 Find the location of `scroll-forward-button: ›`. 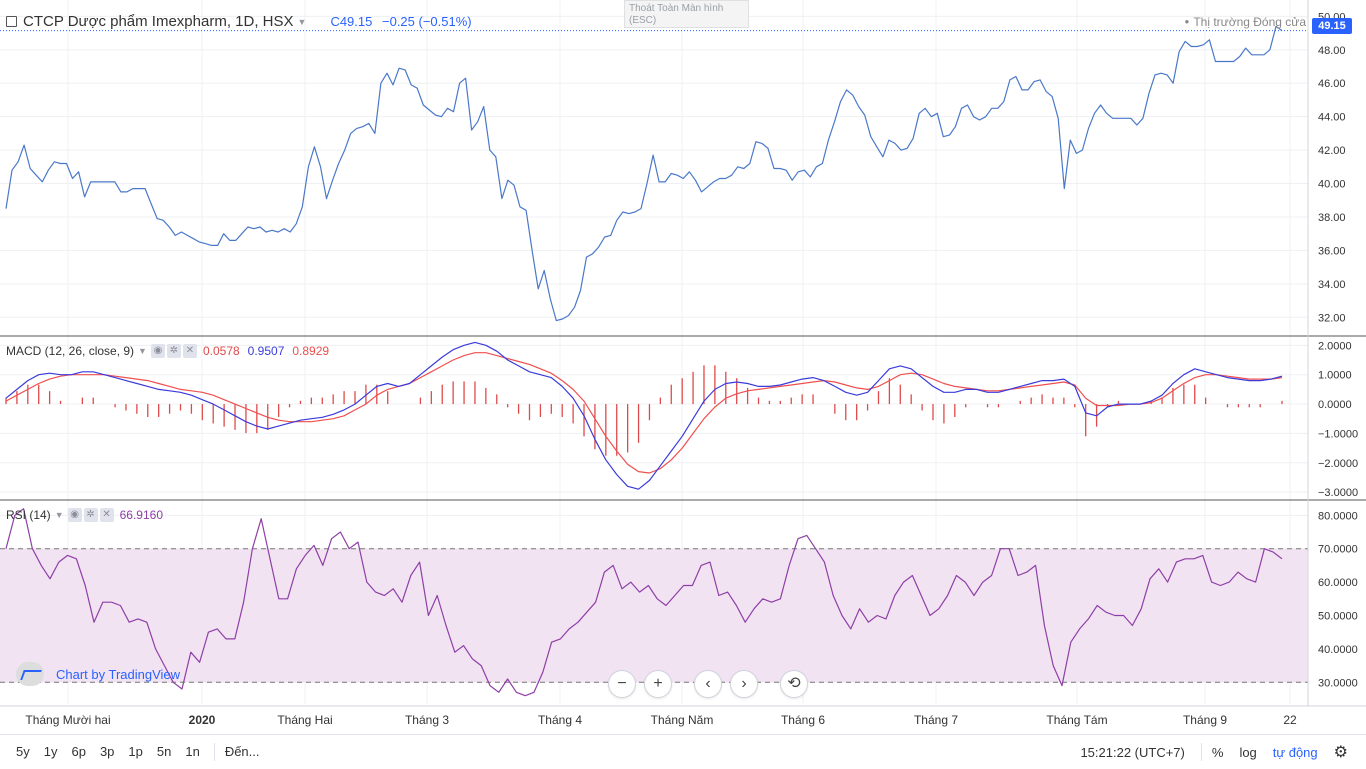

scroll-forward-button: › is located at coordinates (744, 684).